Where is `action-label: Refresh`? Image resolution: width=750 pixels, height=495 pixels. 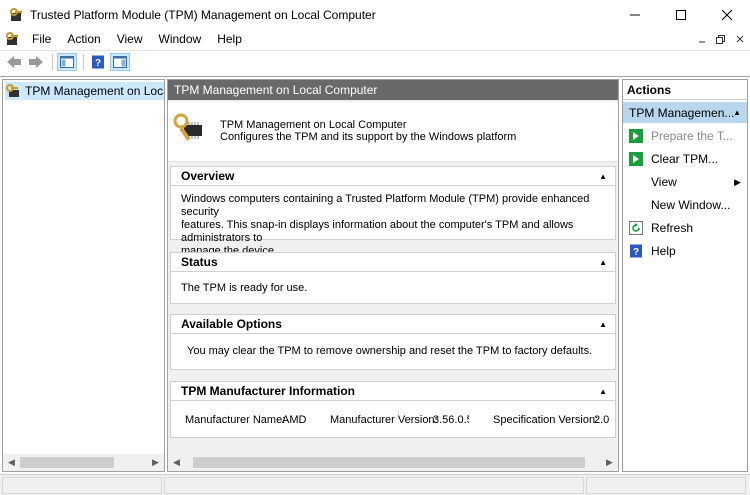
action-label: Refresh is located at coordinates (672, 228).